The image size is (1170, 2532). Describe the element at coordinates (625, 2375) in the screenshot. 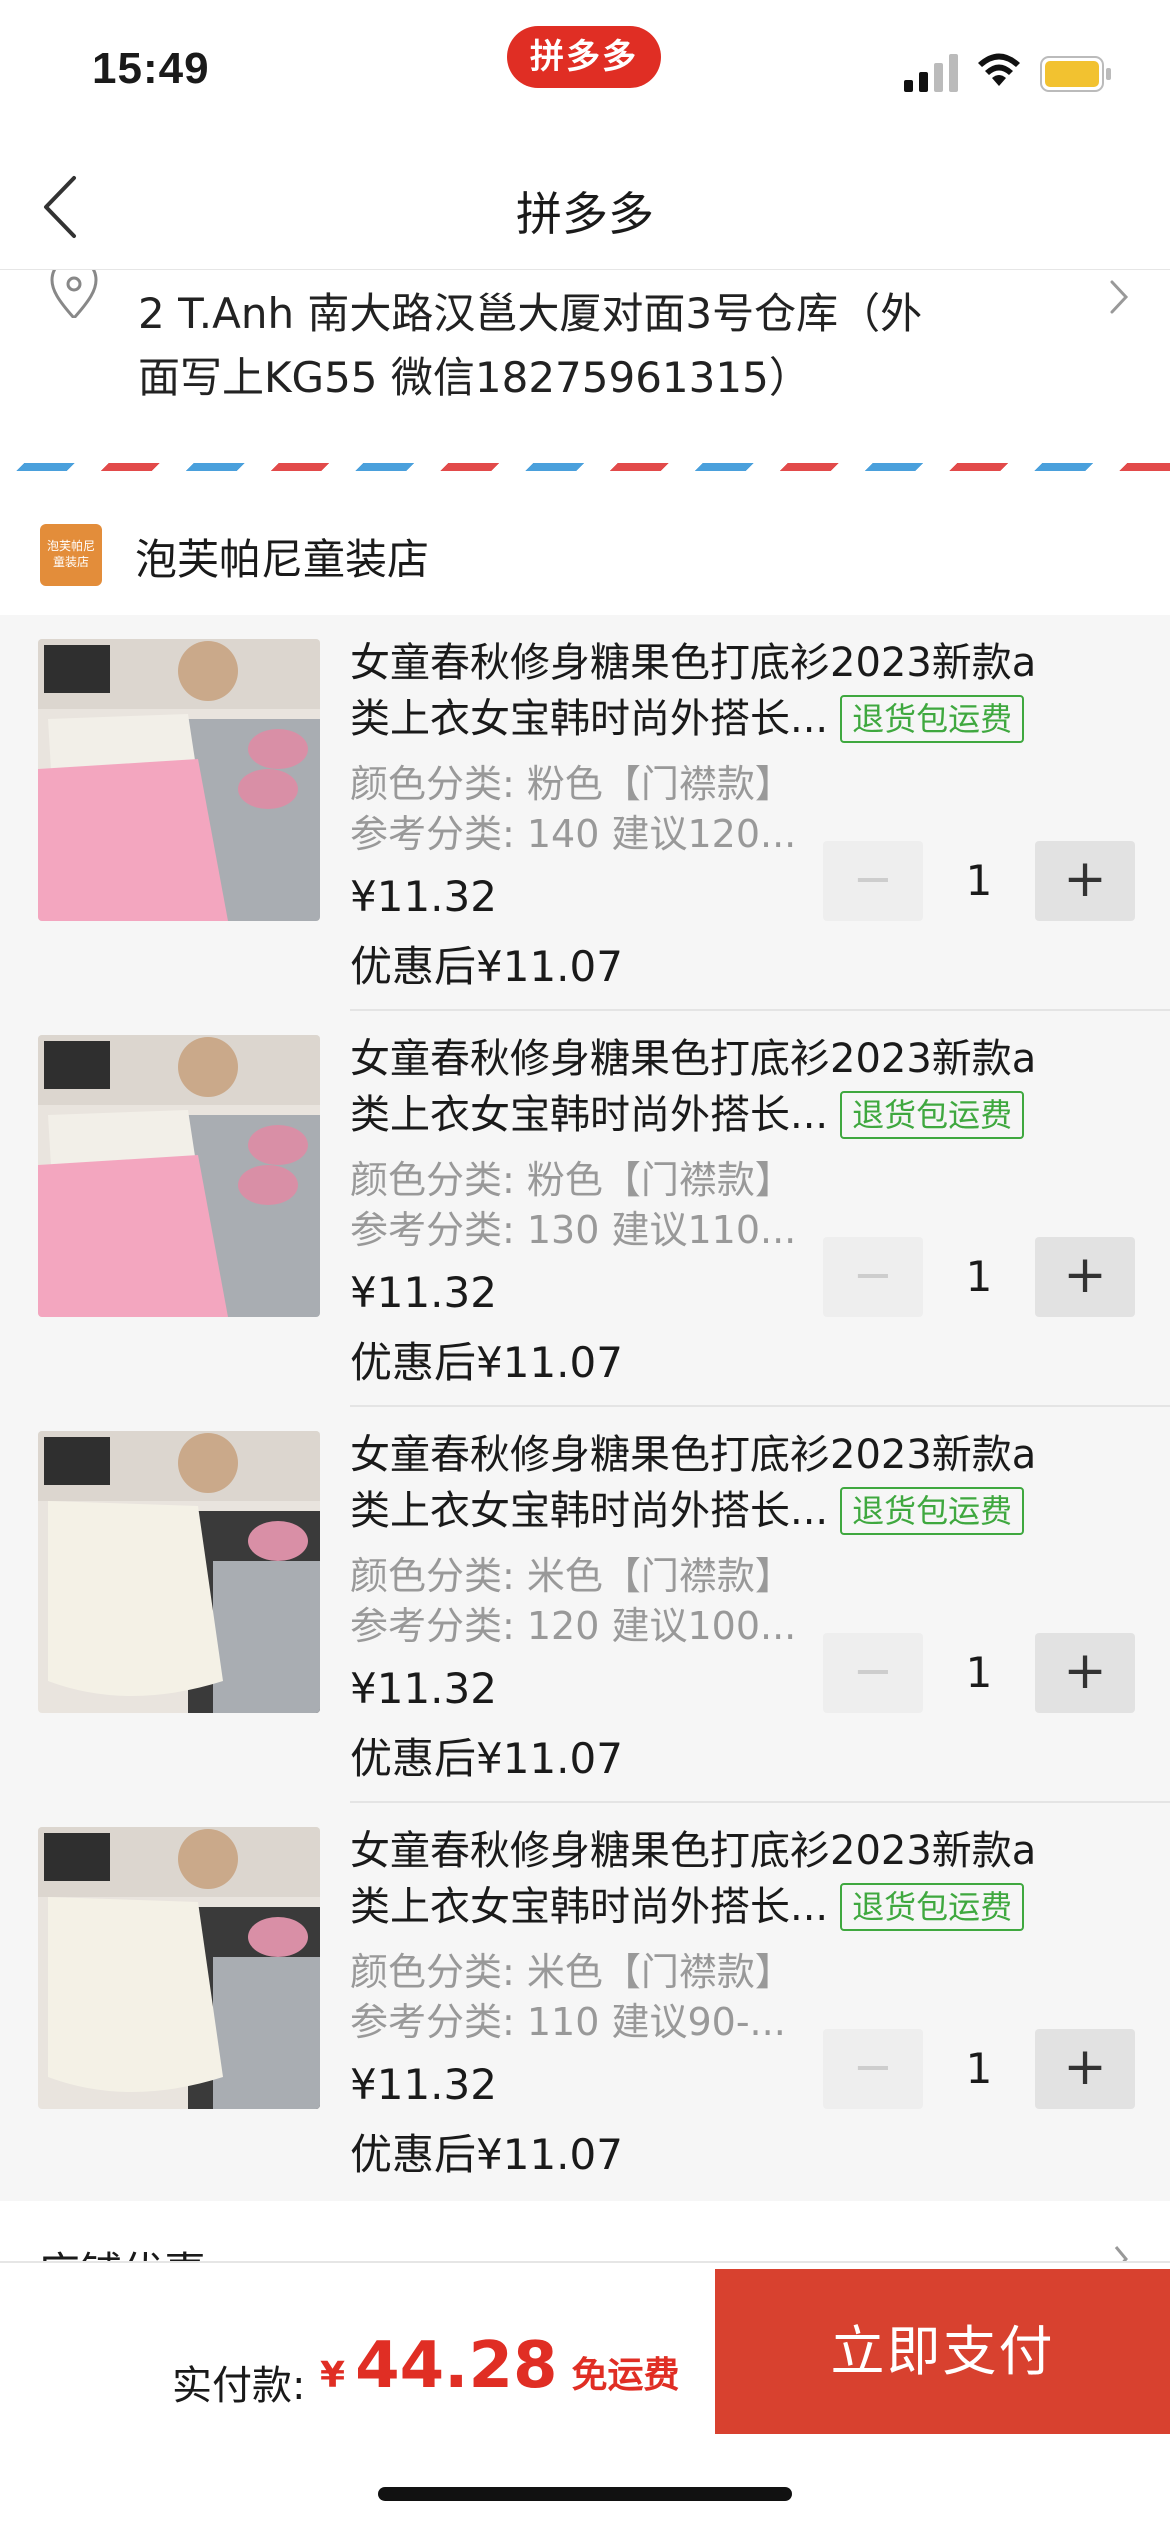

I see `free-shipping-label: 免运费` at that location.